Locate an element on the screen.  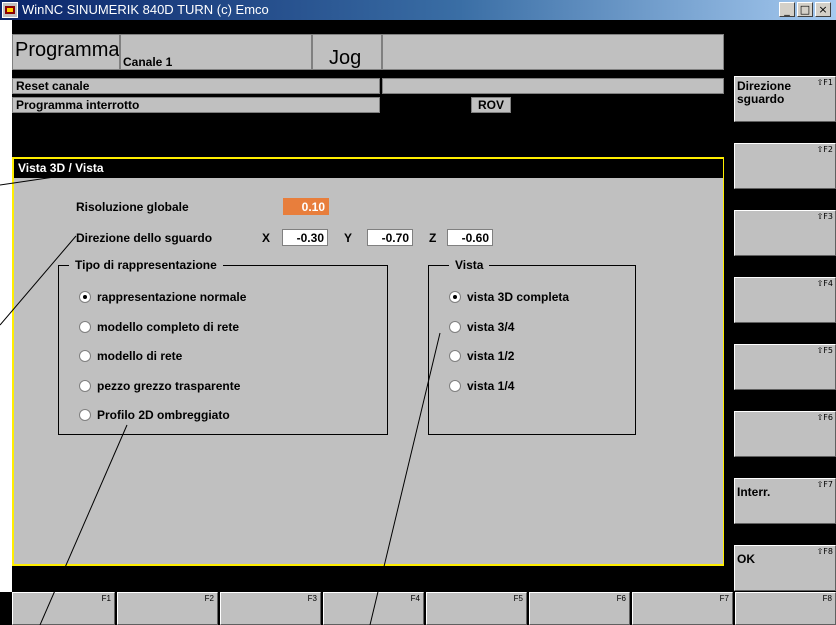
callout-line-profile is located at coordinates (83, 524).